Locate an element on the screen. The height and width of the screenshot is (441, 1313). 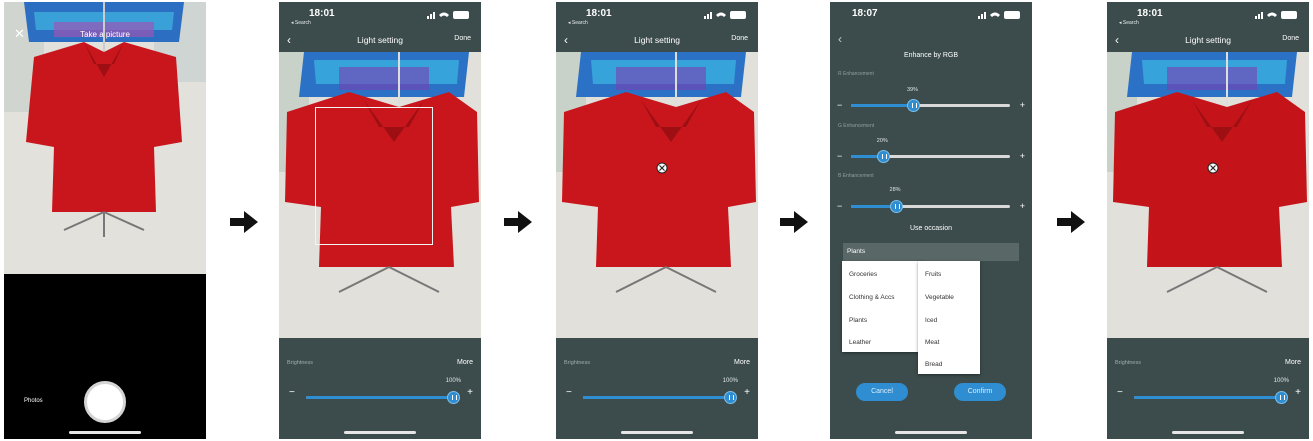
r-increase-button: + is located at coordinates (1022, 105).